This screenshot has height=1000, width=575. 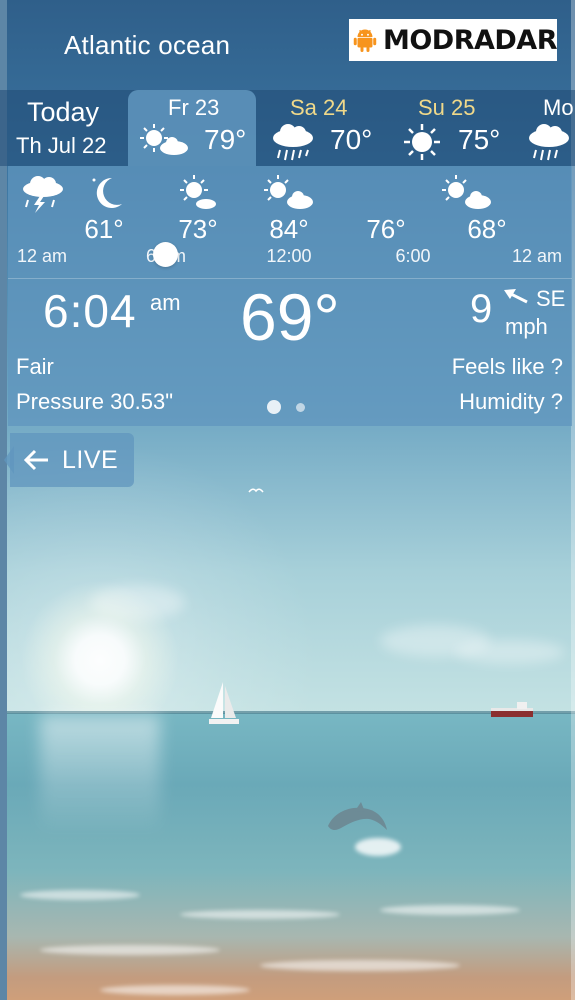 I want to click on current-time-ampm: am, so click(x=165, y=302).